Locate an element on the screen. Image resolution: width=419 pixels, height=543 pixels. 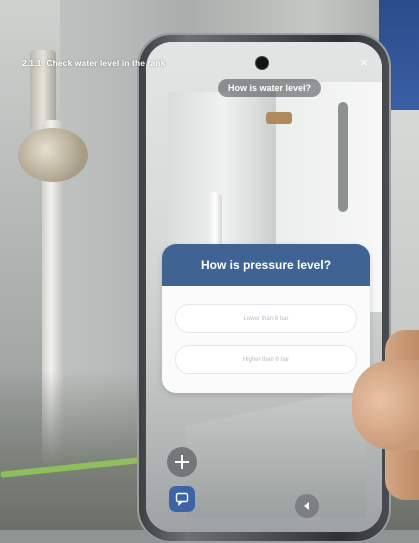
front-camera is located at coordinates (262, 63).